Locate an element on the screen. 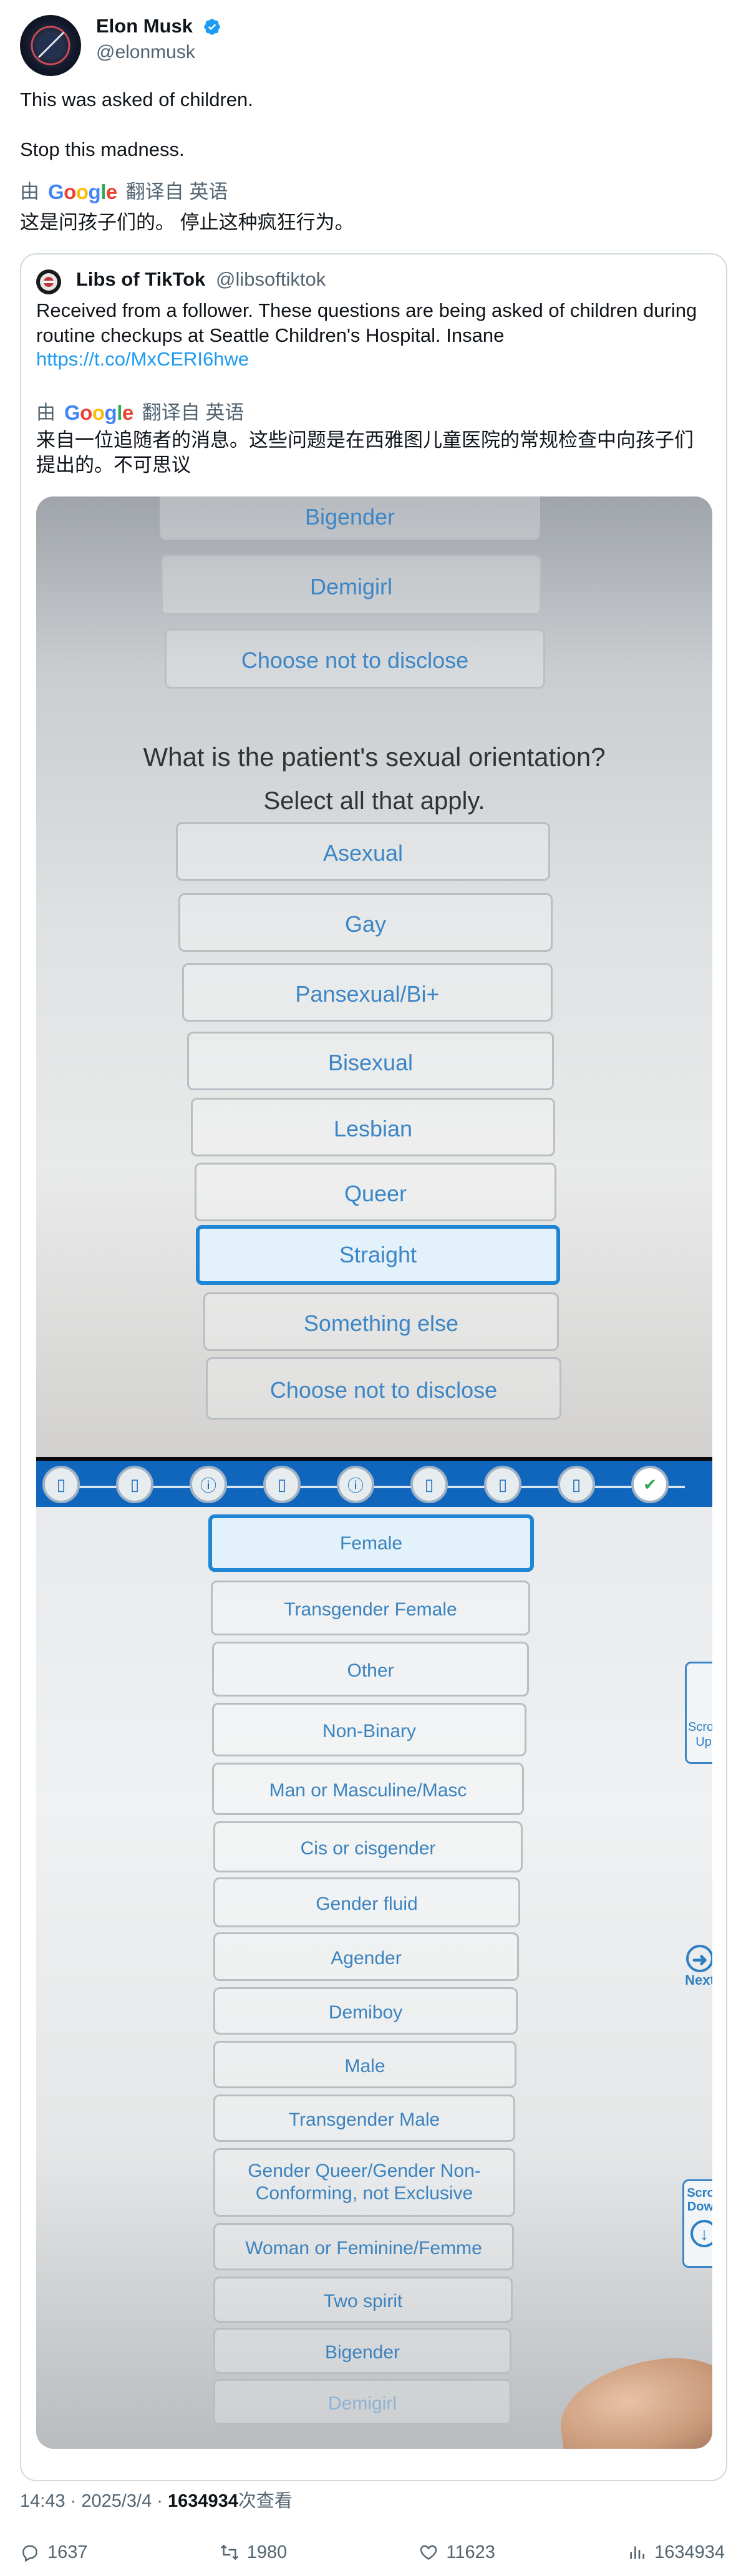  reply-button: 1637 is located at coordinates (54, 2552).